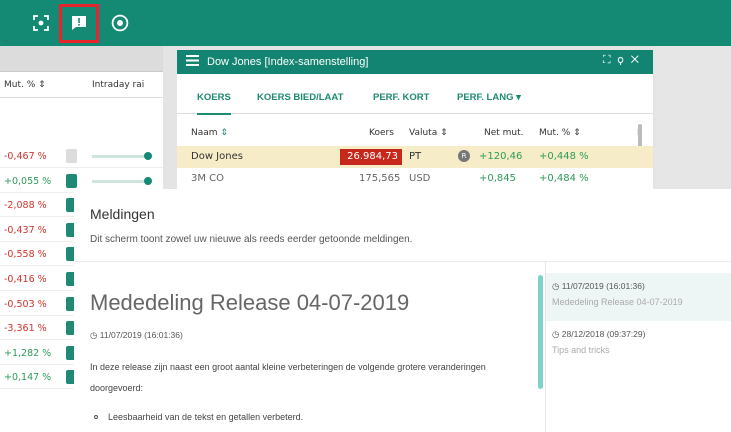 Image resolution: width=731 pixels, height=432 pixels. I want to click on tab-perf-kort: PERF. KORT, so click(401, 97).